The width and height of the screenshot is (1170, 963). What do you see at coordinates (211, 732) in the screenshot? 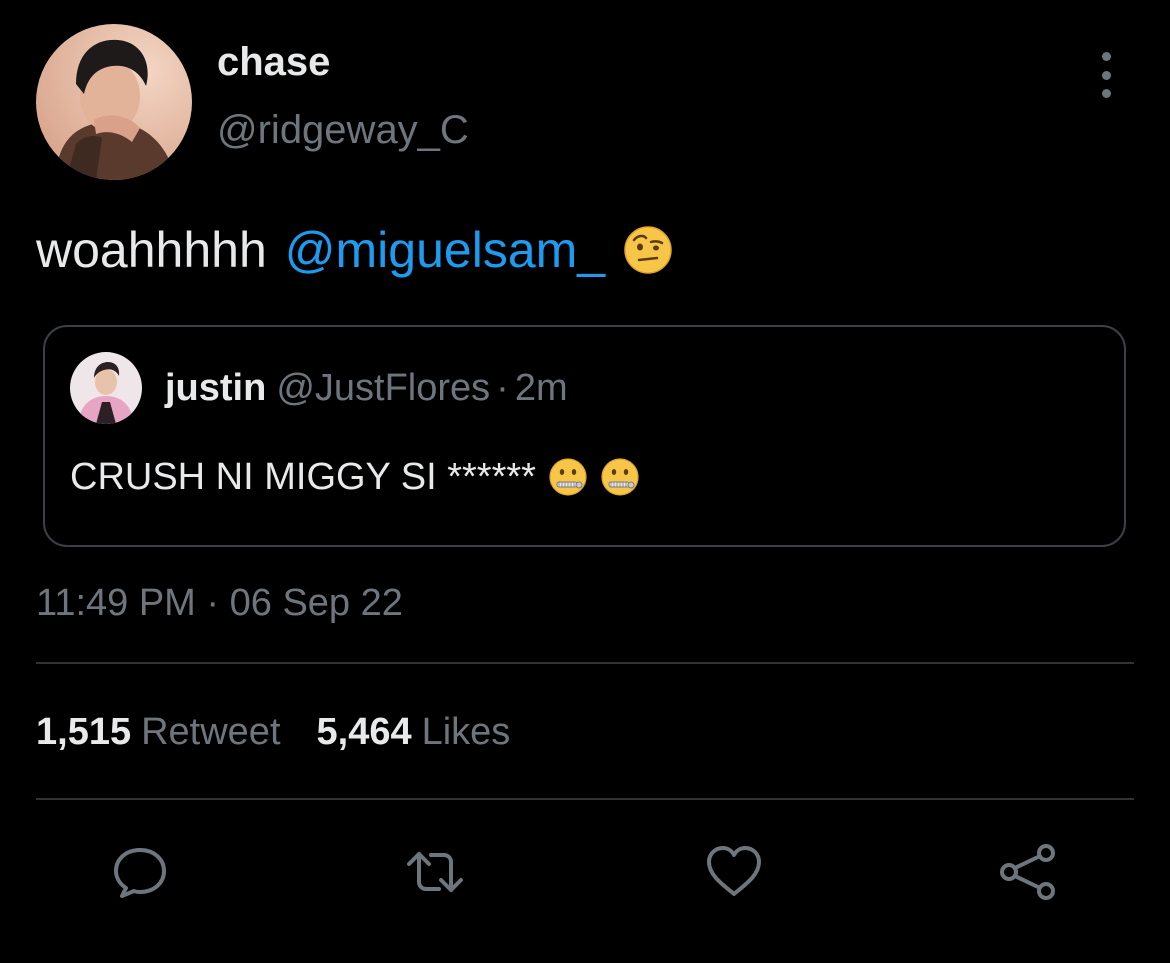
I see `retweet-label: Retweet` at bounding box center [211, 732].